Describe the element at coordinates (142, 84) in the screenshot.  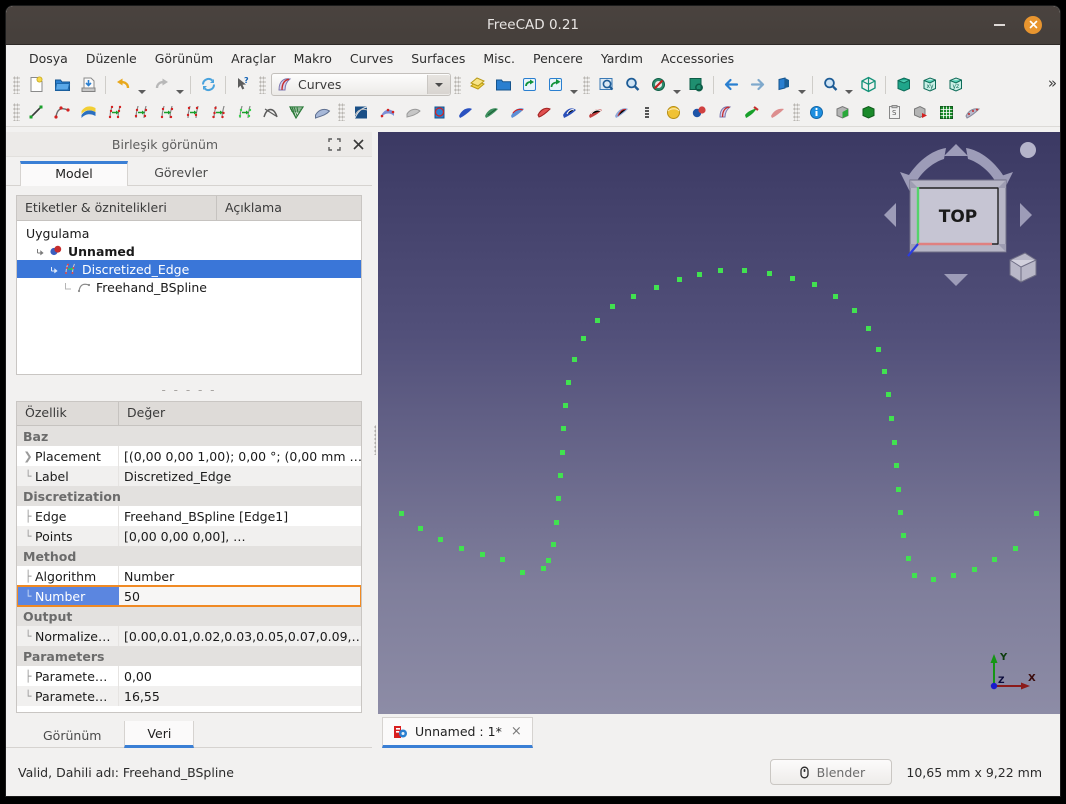
I see `undo-dropdown` at that location.